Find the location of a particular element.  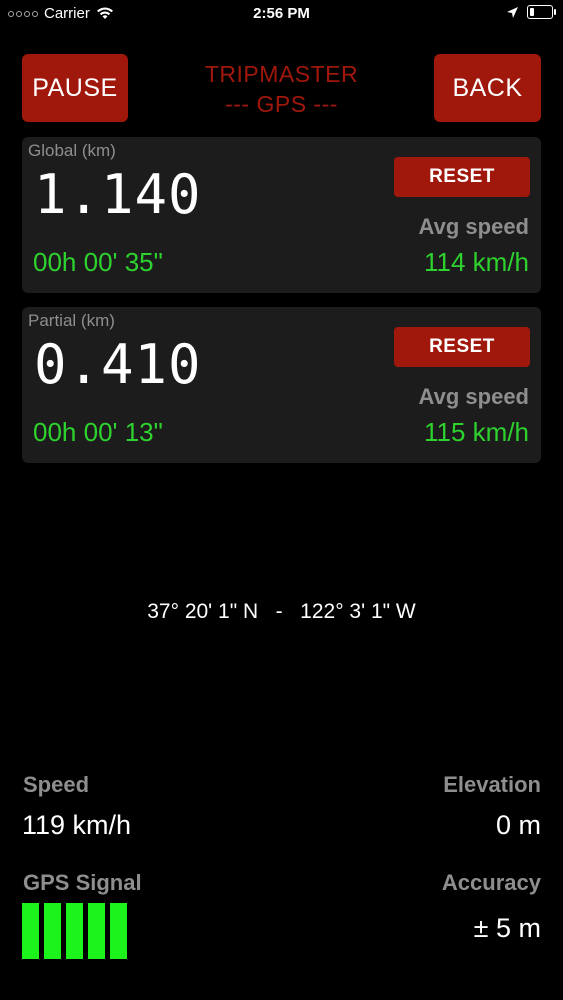

gps-signal-bars is located at coordinates (74, 931).